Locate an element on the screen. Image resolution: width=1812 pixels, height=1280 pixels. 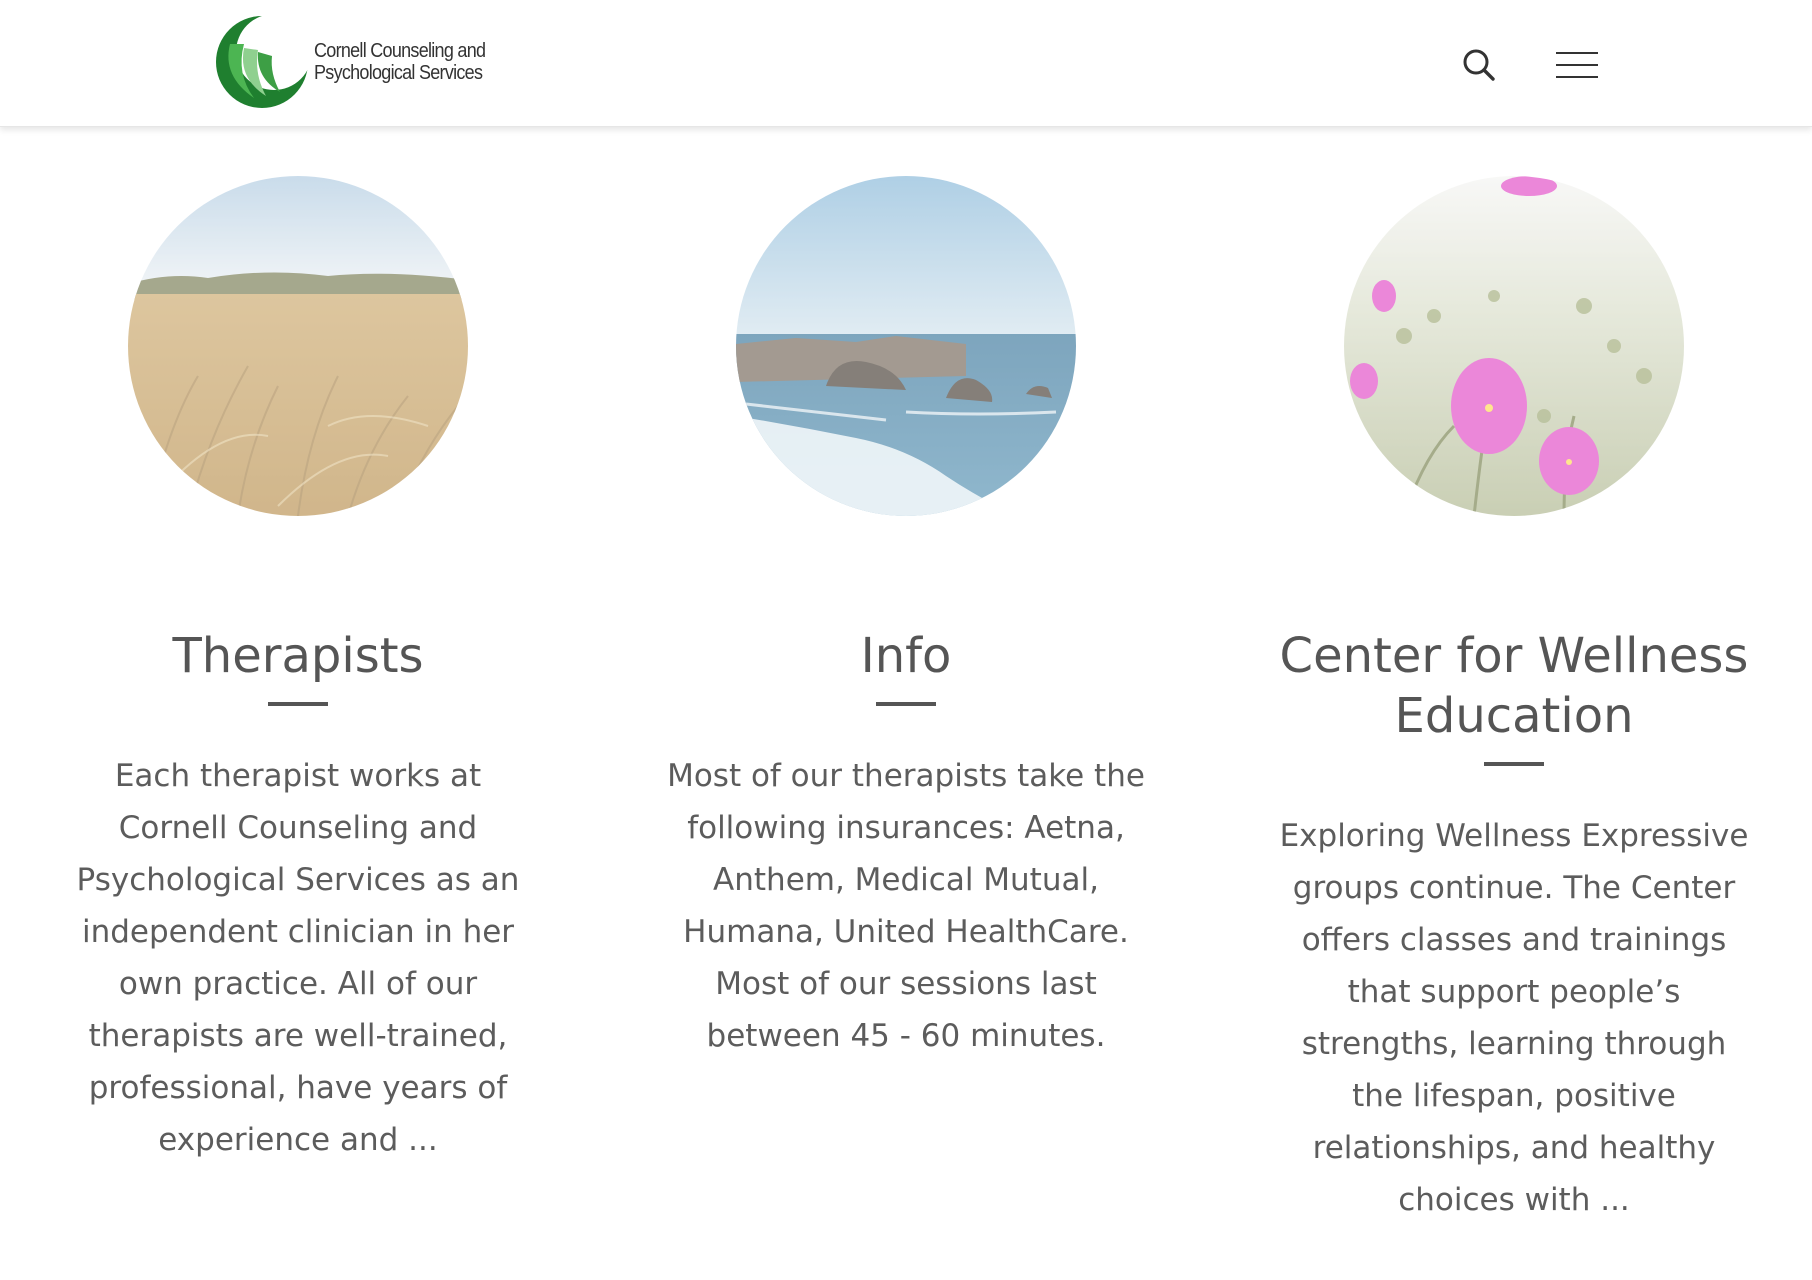
menu-button is located at coordinates (1577, 65).